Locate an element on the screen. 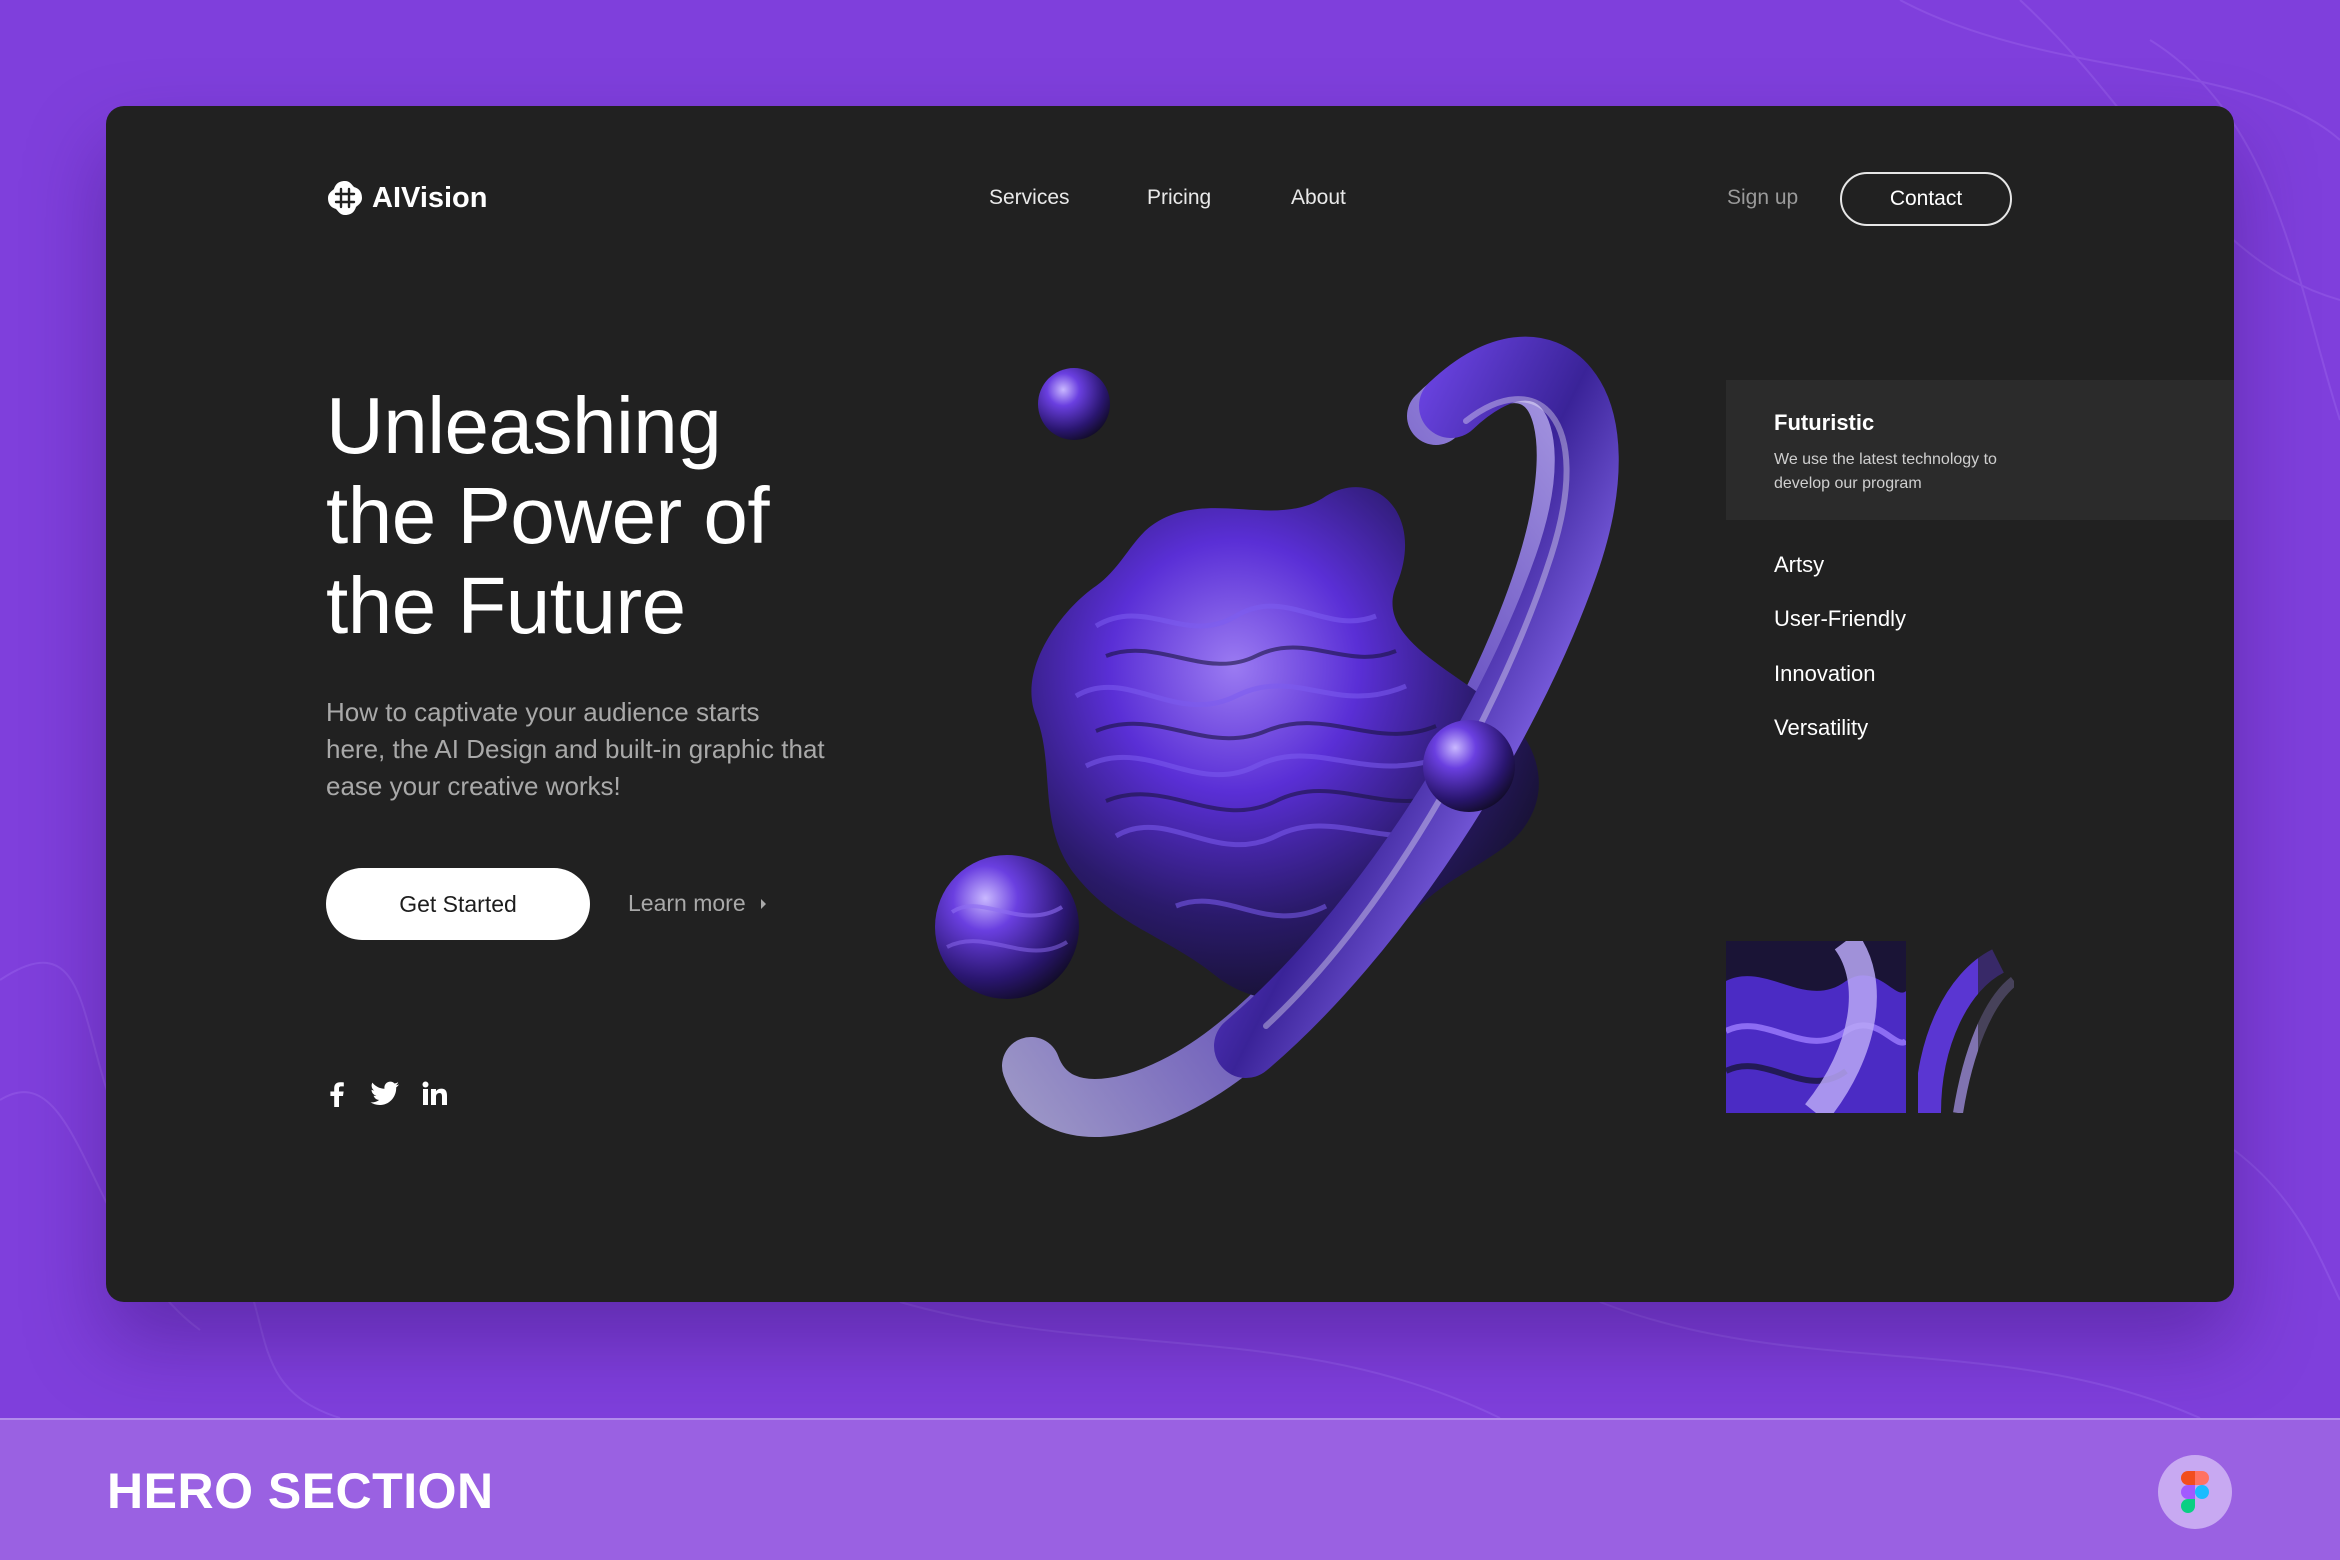 The height and width of the screenshot is (1560, 2340). figma-icon is located at coordinates (2195, 1492).